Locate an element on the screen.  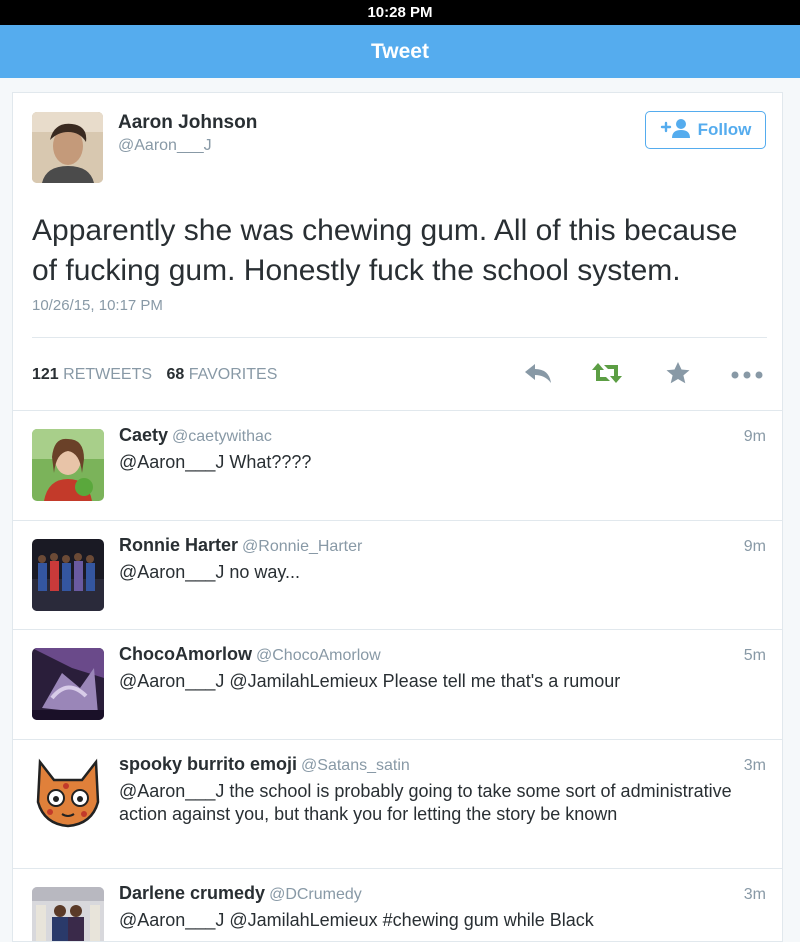
page-title: Tweet is located at coordinates (400, 51).